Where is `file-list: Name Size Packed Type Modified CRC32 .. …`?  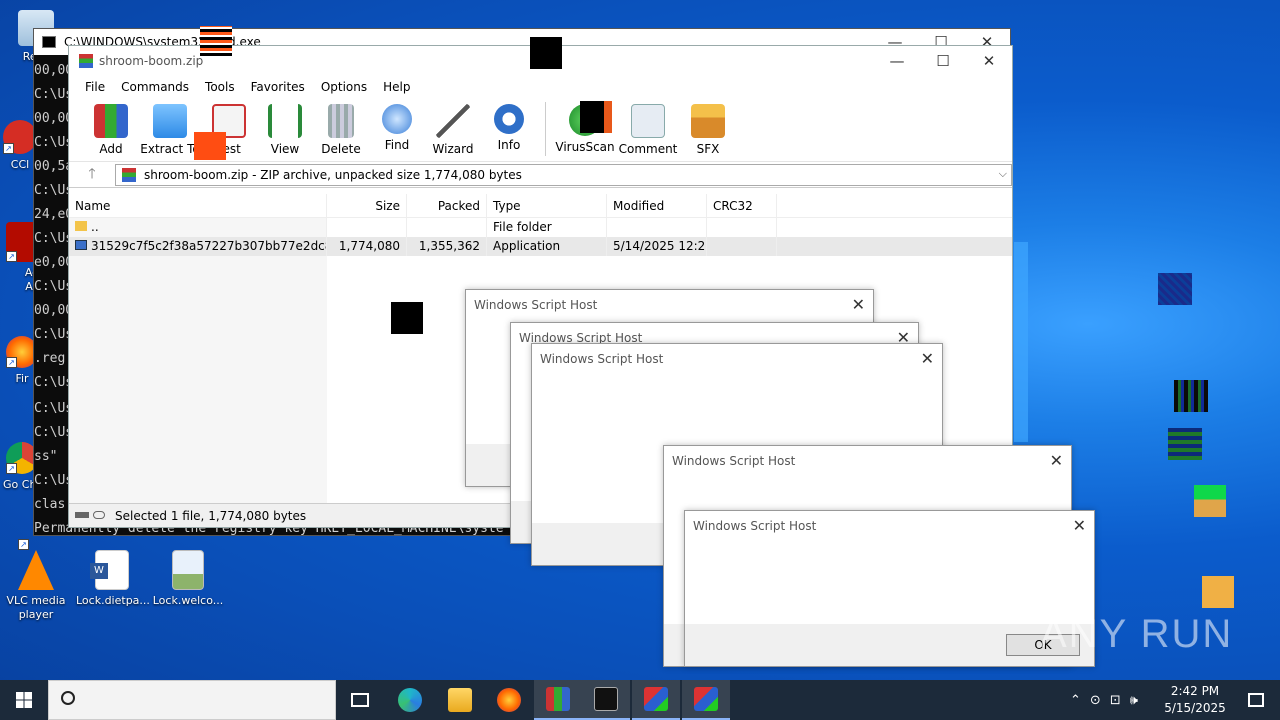 file-list: Name Size Packed Type Modified CRC32 .. … is located at coordinates (540, 225).